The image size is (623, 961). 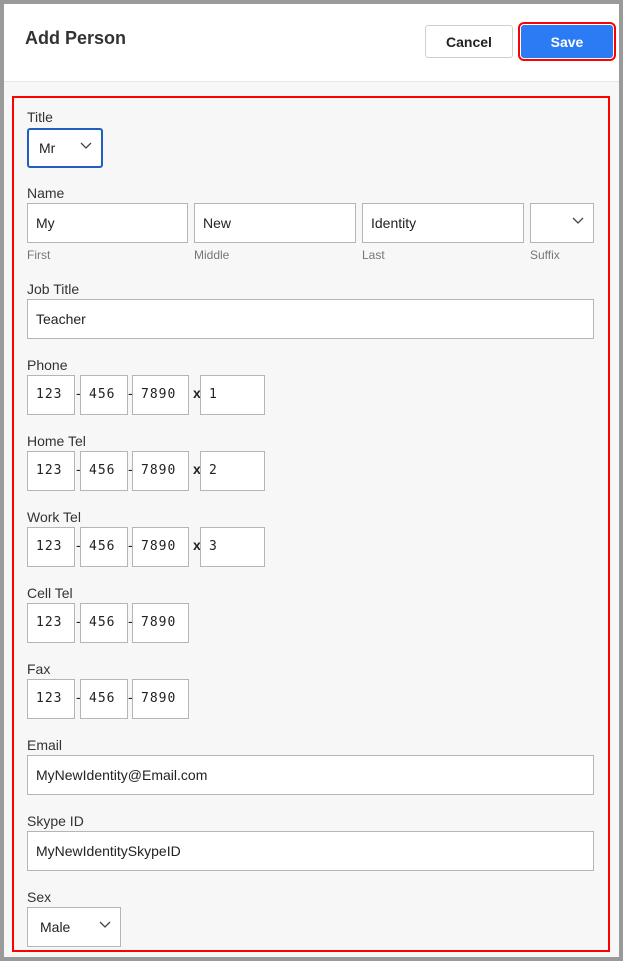 I want to click on sex-select: Male, so click(x=74, y=927).